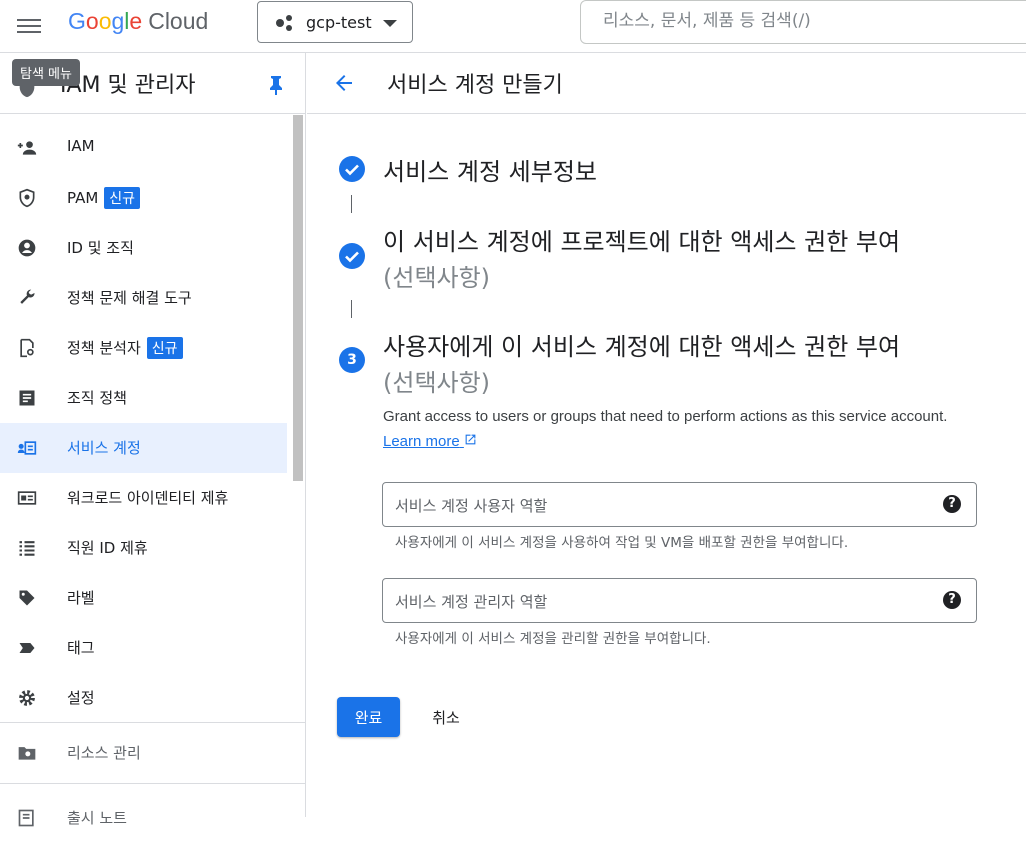 The width and height of the screenshot is (1026, 843). Describe the element at coordinates (352, 360) in the screenshot. I see `step-3-number: 3` at that location.